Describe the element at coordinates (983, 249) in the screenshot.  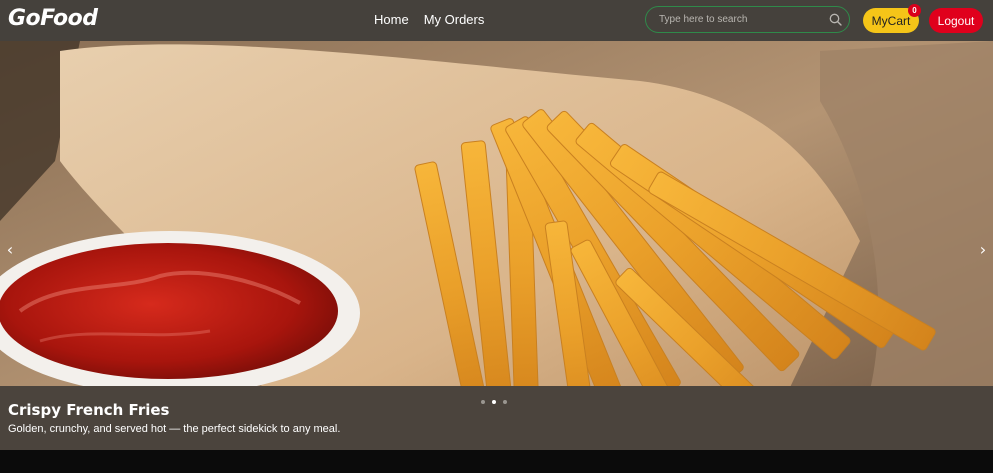
I see `carousel-next-button: ›` at that location.